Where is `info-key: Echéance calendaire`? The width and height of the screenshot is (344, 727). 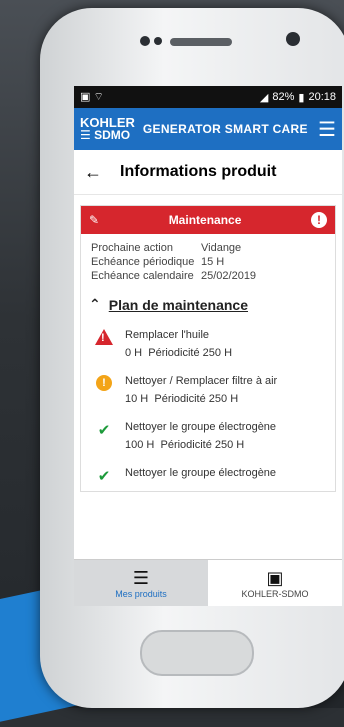
info-key: Echéance calendaire is located at coordinates (142, 276).